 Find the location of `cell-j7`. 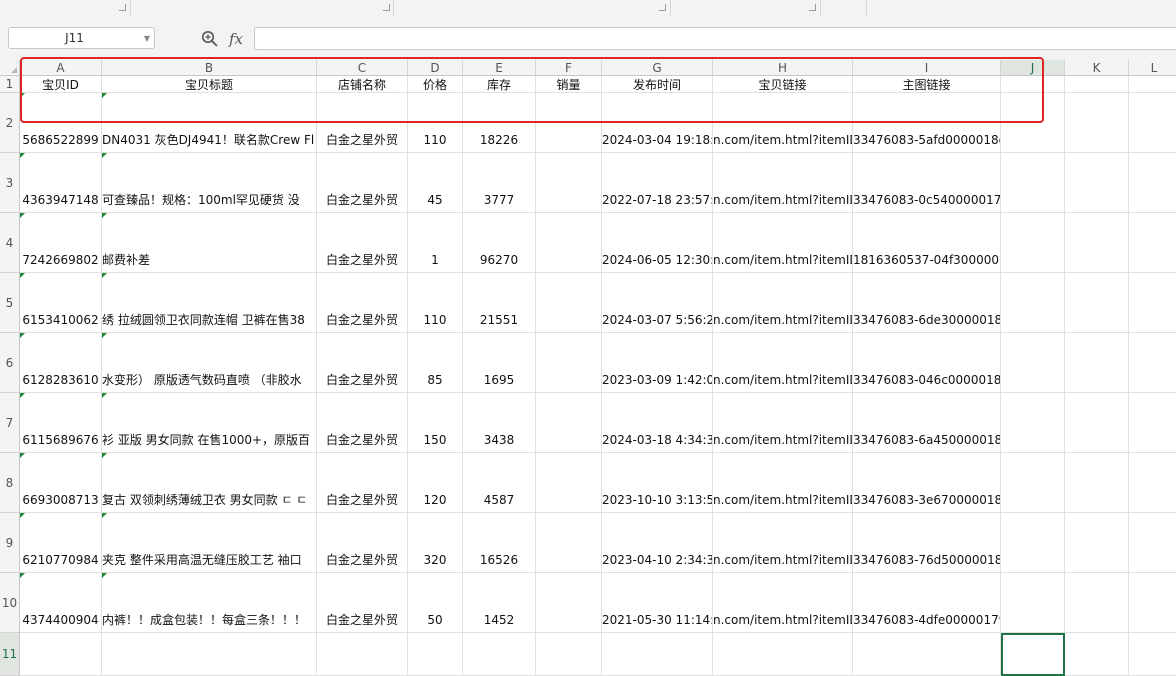

cell-j7 is located at coordinates (1033, 423).